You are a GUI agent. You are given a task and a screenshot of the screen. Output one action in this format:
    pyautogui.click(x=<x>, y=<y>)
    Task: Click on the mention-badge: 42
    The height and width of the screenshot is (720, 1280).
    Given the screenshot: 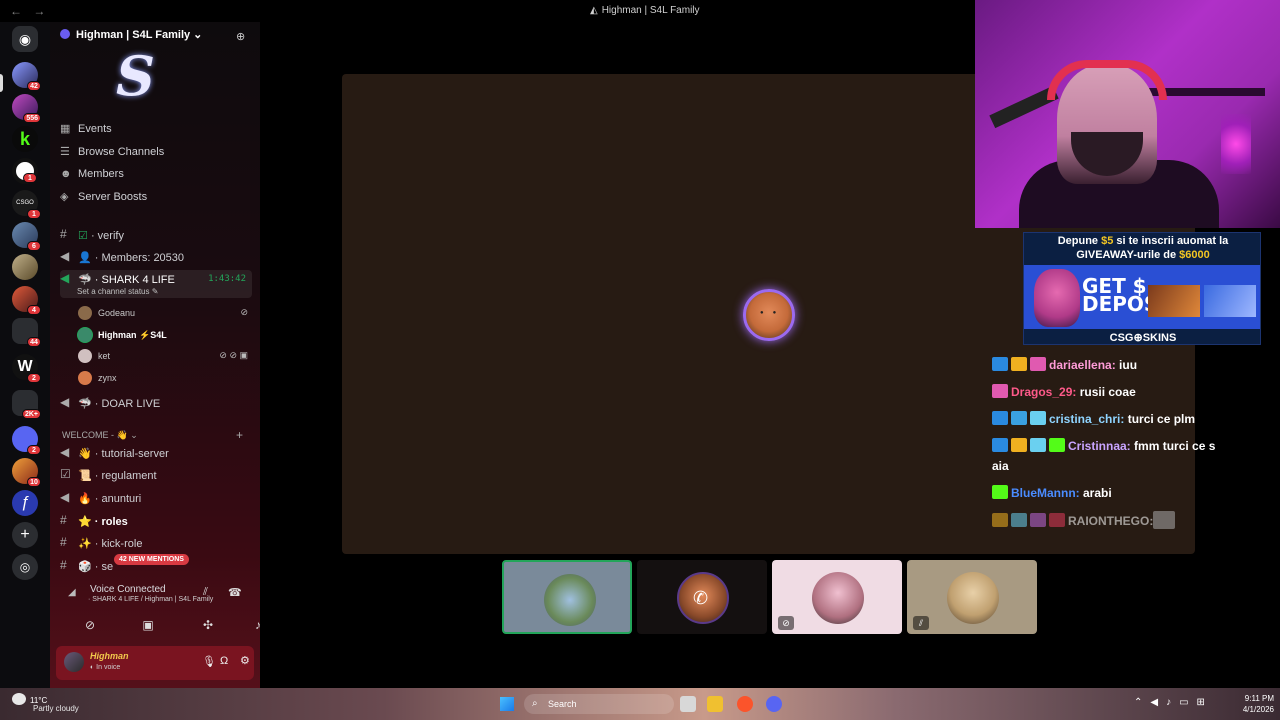 What is the action you would take?
    pyautogui.click(x=34, y=86)
    